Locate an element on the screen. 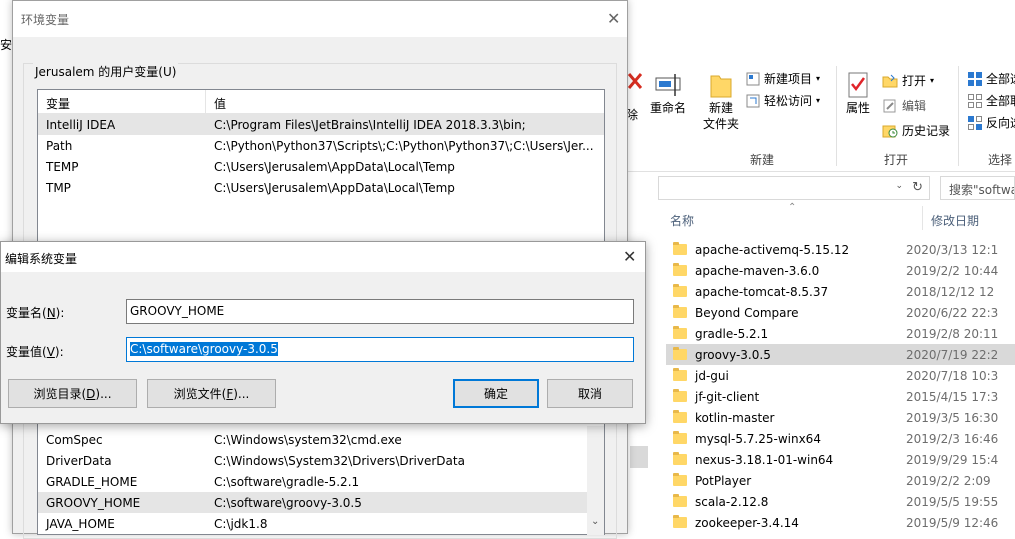  edit-label: 编辑 is located at coordinates (914, 106).